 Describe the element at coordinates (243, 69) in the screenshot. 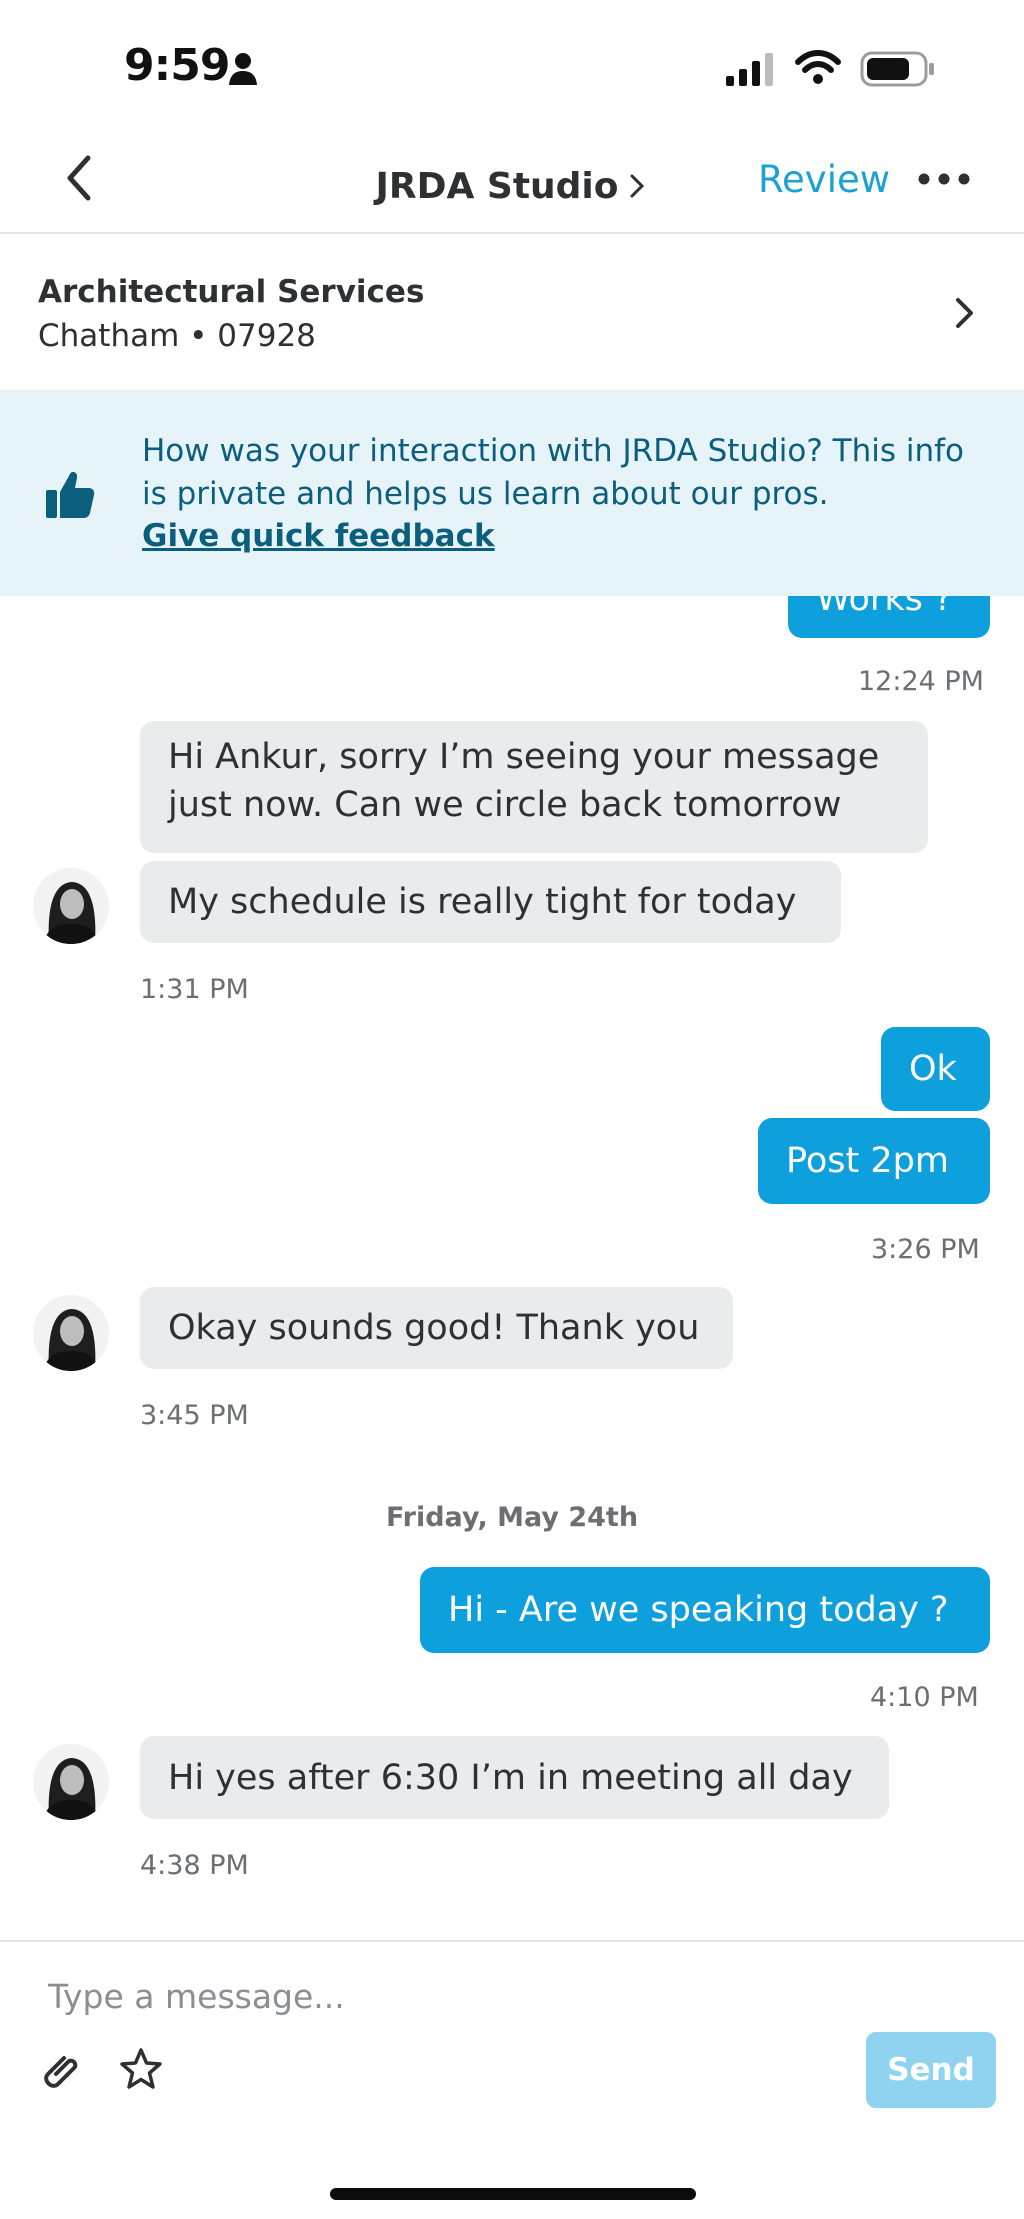

I see `person-icon` at that location.